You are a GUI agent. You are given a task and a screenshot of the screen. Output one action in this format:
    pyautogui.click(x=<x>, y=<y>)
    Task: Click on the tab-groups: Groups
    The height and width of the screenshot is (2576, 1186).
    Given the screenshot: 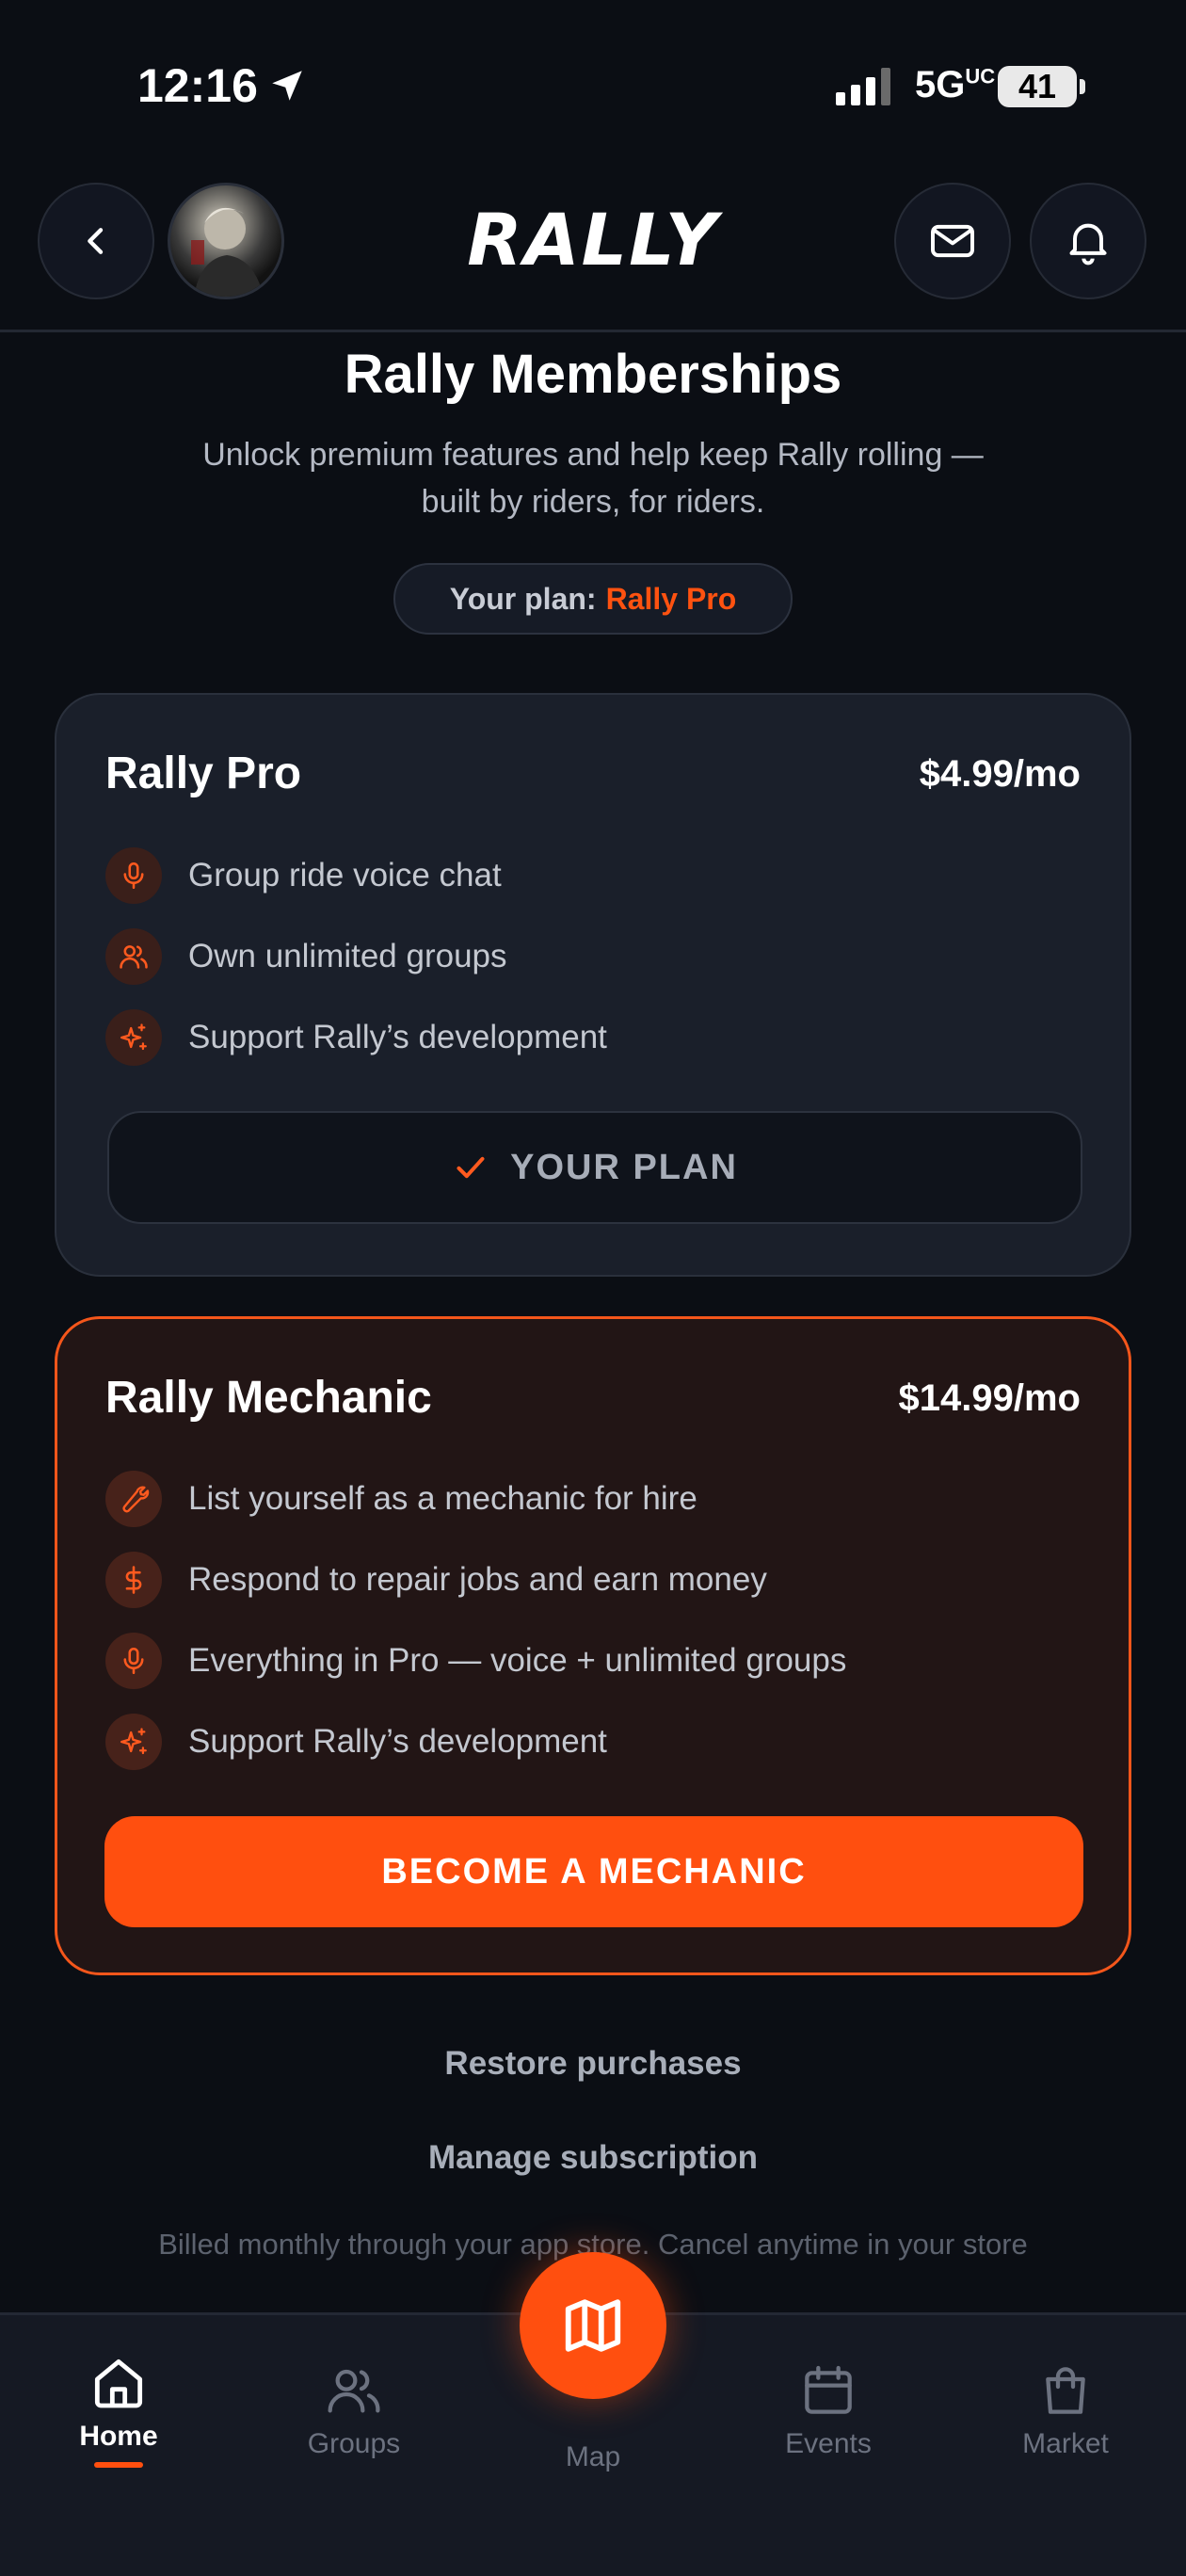 What is the action you would take?
    pyautogui.click(x=354, y=2410)
    